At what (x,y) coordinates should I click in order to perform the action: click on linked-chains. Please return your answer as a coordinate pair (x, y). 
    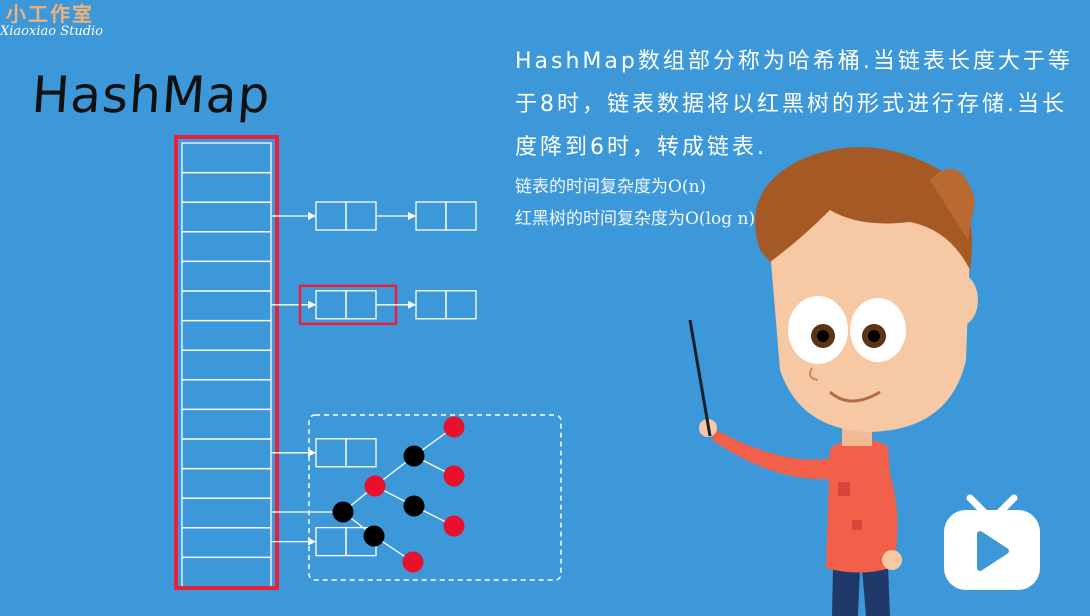
    Looking at the image, I should click on (374, 379).